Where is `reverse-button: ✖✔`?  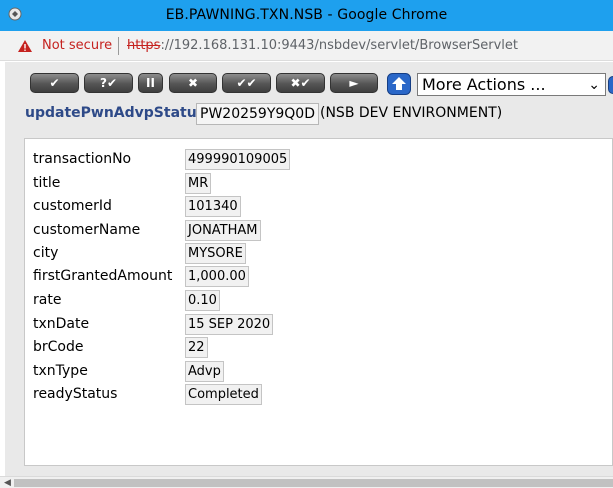
reverse-button: ✖✔ is located at coordinates (300, 83).